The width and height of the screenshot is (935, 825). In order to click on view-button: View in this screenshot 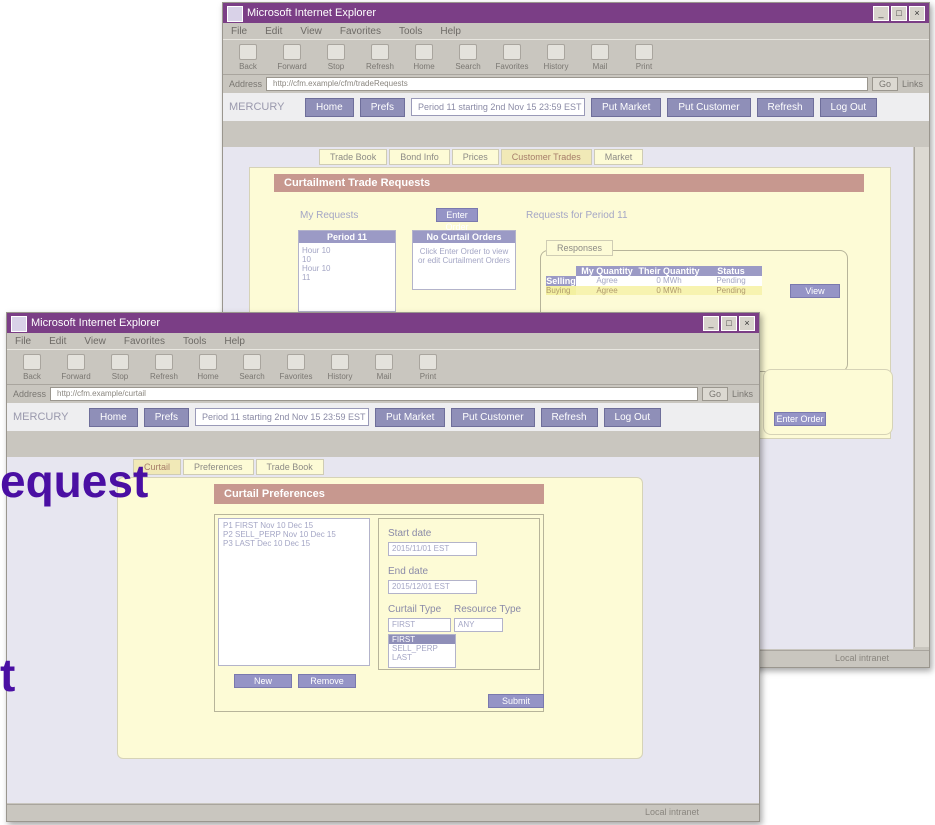, I will do `click(815, 291)`.